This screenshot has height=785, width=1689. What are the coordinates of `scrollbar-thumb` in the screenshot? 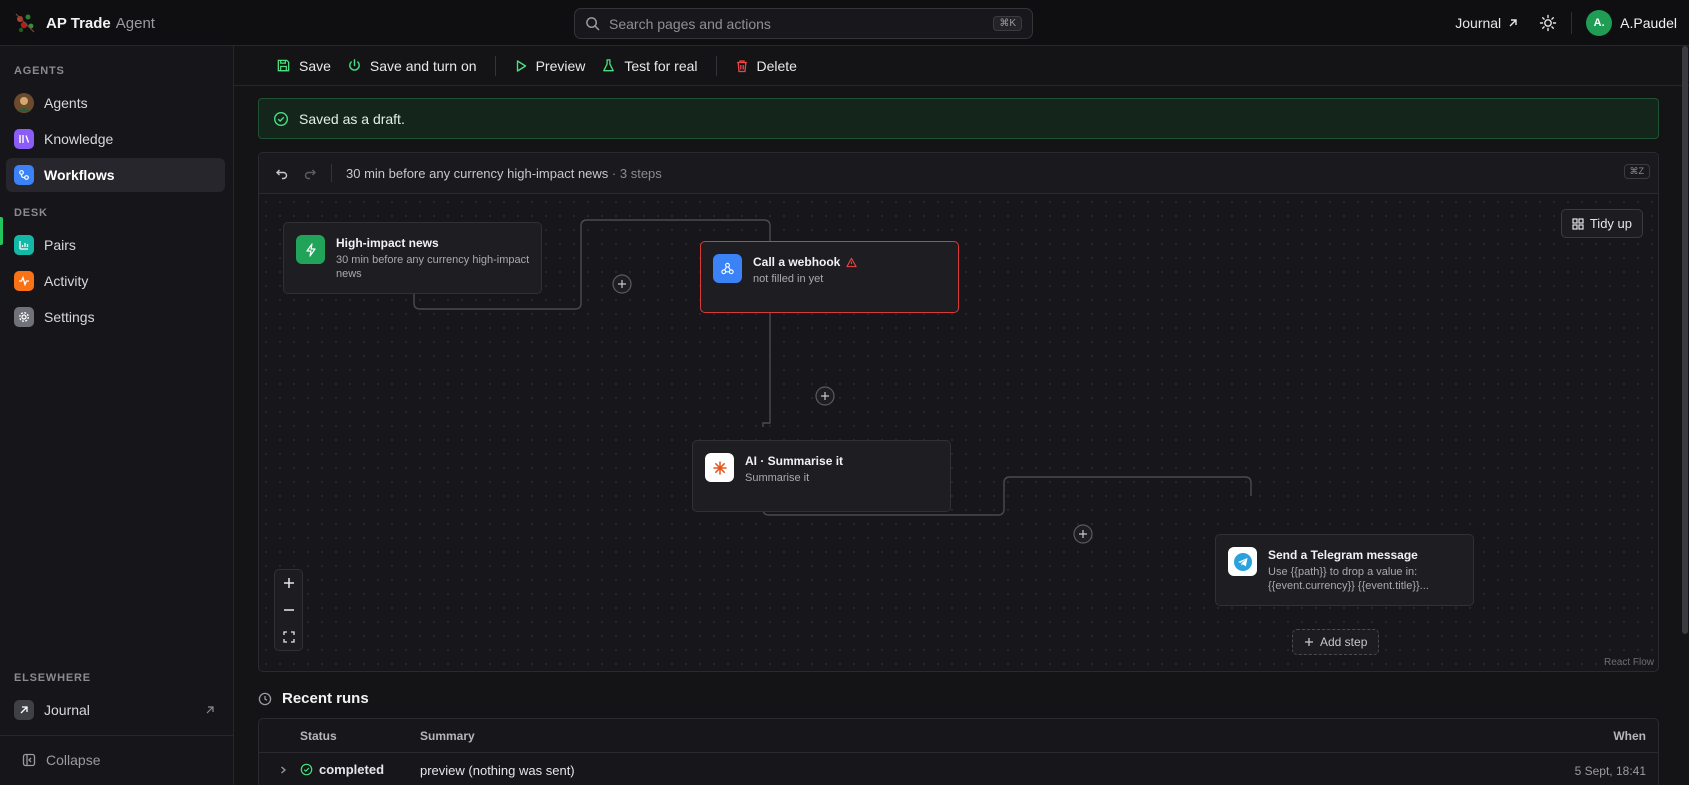 It's located at (1685, 340).